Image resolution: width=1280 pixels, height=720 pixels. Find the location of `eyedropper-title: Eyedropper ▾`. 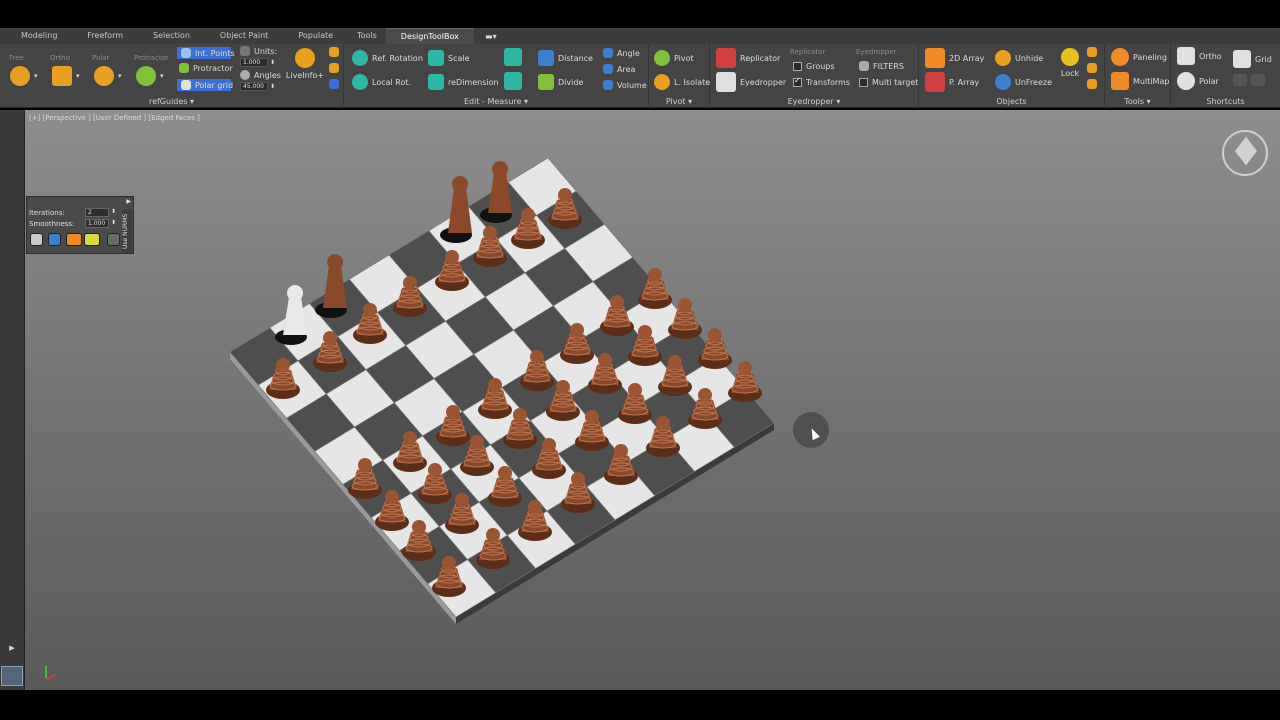

eyedropper-title: Eyedropper ▾ is located at coordinates (814, 101).